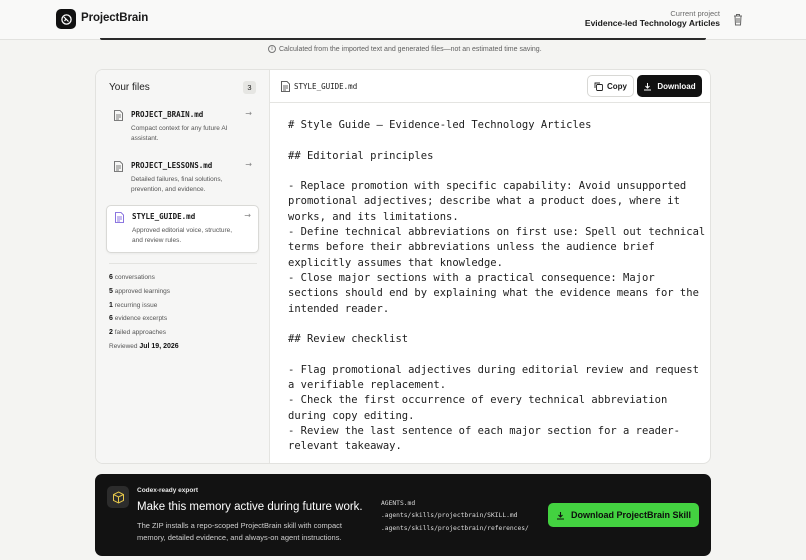 The height and width of the screenshot is (560, 806). What do you see at coordinates (617, 86) in the screenshot?
I see `copy-label: Copy` at bounding box center [617, 86].